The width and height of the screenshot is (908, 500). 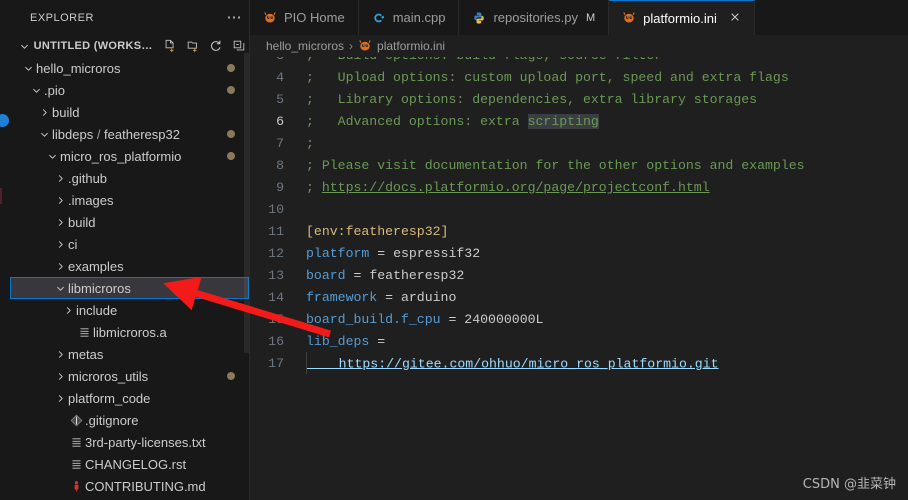 What do you see at coordinates (129, 134) in the screenshot?
I see `tree-item: libdeps / featheresp32` at bounding box center [129, 134].